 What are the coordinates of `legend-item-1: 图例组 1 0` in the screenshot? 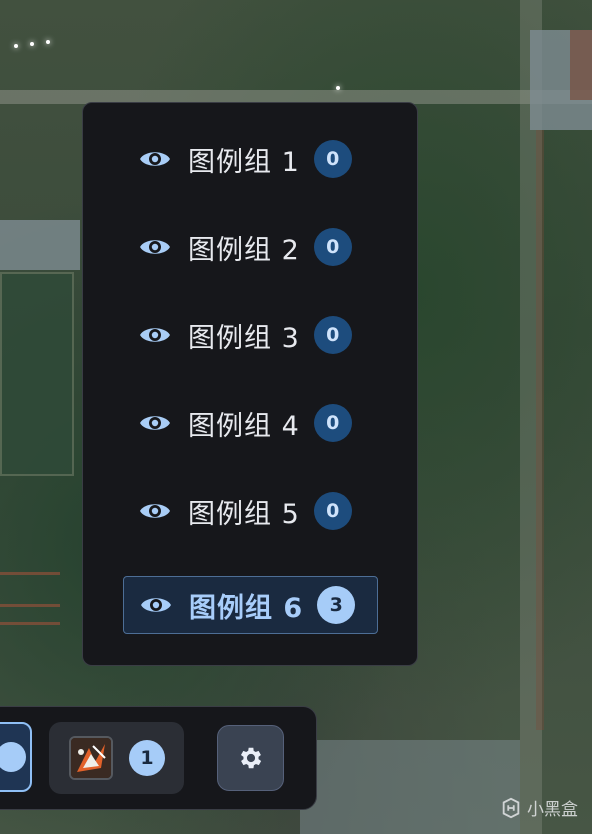 It's located at (245, 159).